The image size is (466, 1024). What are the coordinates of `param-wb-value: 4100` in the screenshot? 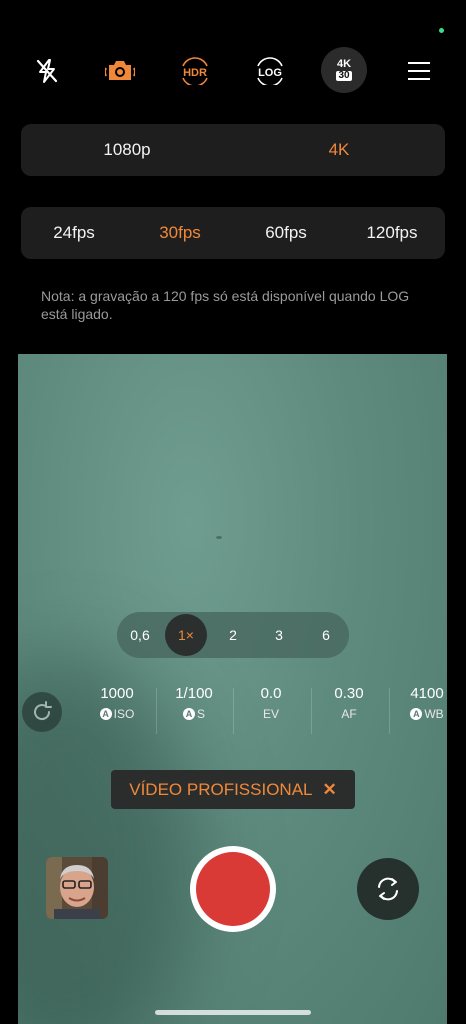 It's located at (427, 693).